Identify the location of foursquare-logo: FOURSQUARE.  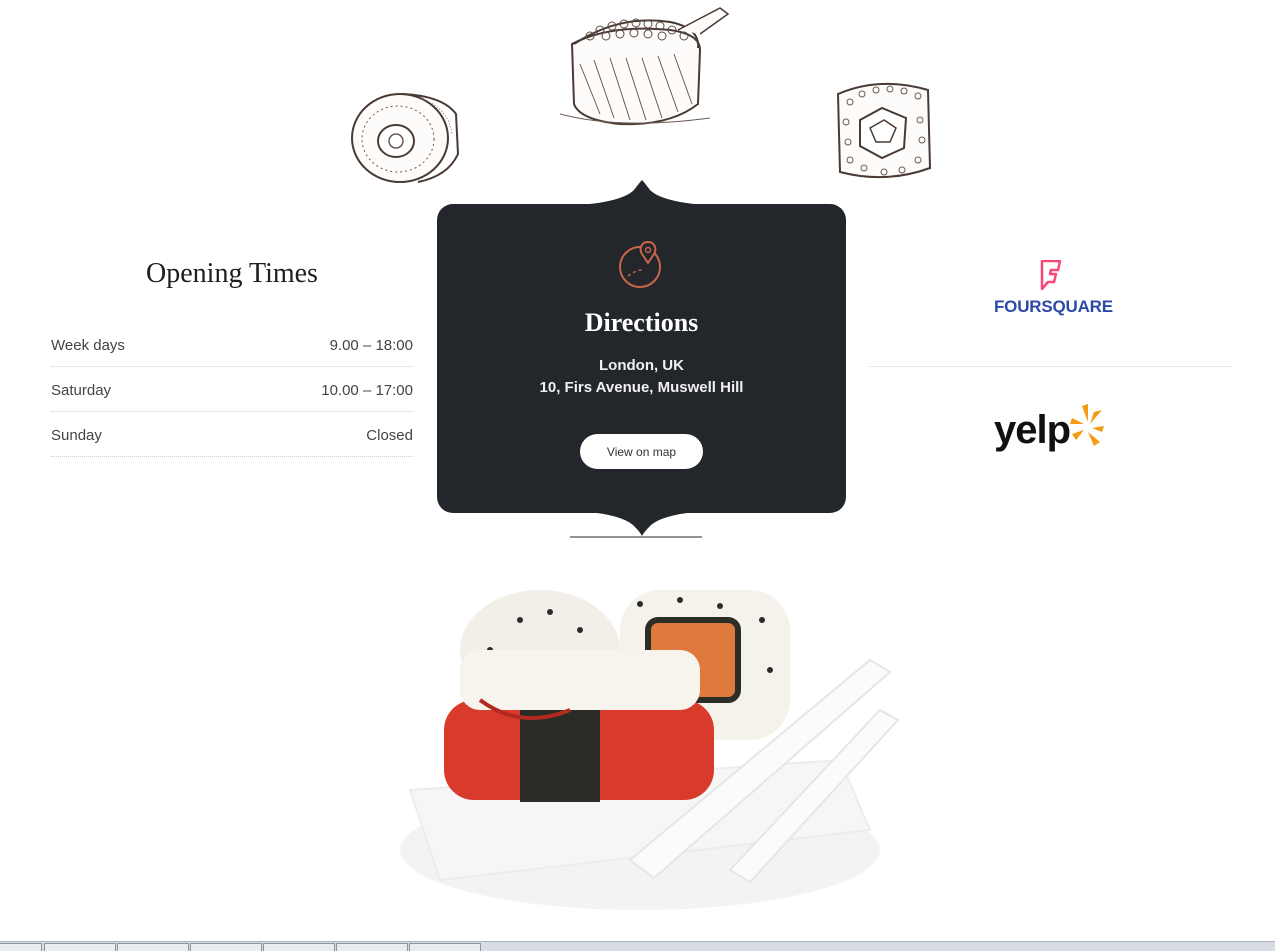
(1053, 288).